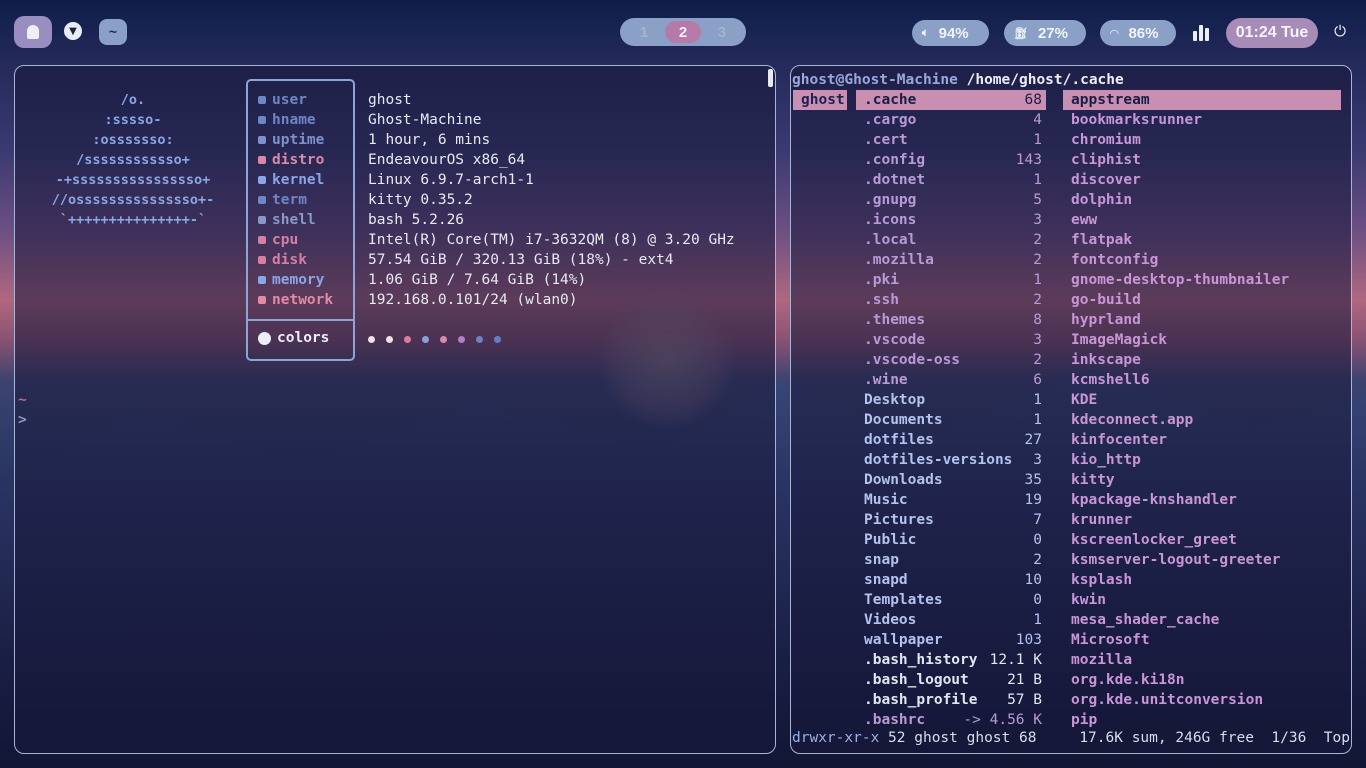 This screenshot has height=768, width=1366. What do you see at coordinates (951, 200) in the screenshot?
I see `file-row: .gnupg 5` at bounding box center [951, 200].